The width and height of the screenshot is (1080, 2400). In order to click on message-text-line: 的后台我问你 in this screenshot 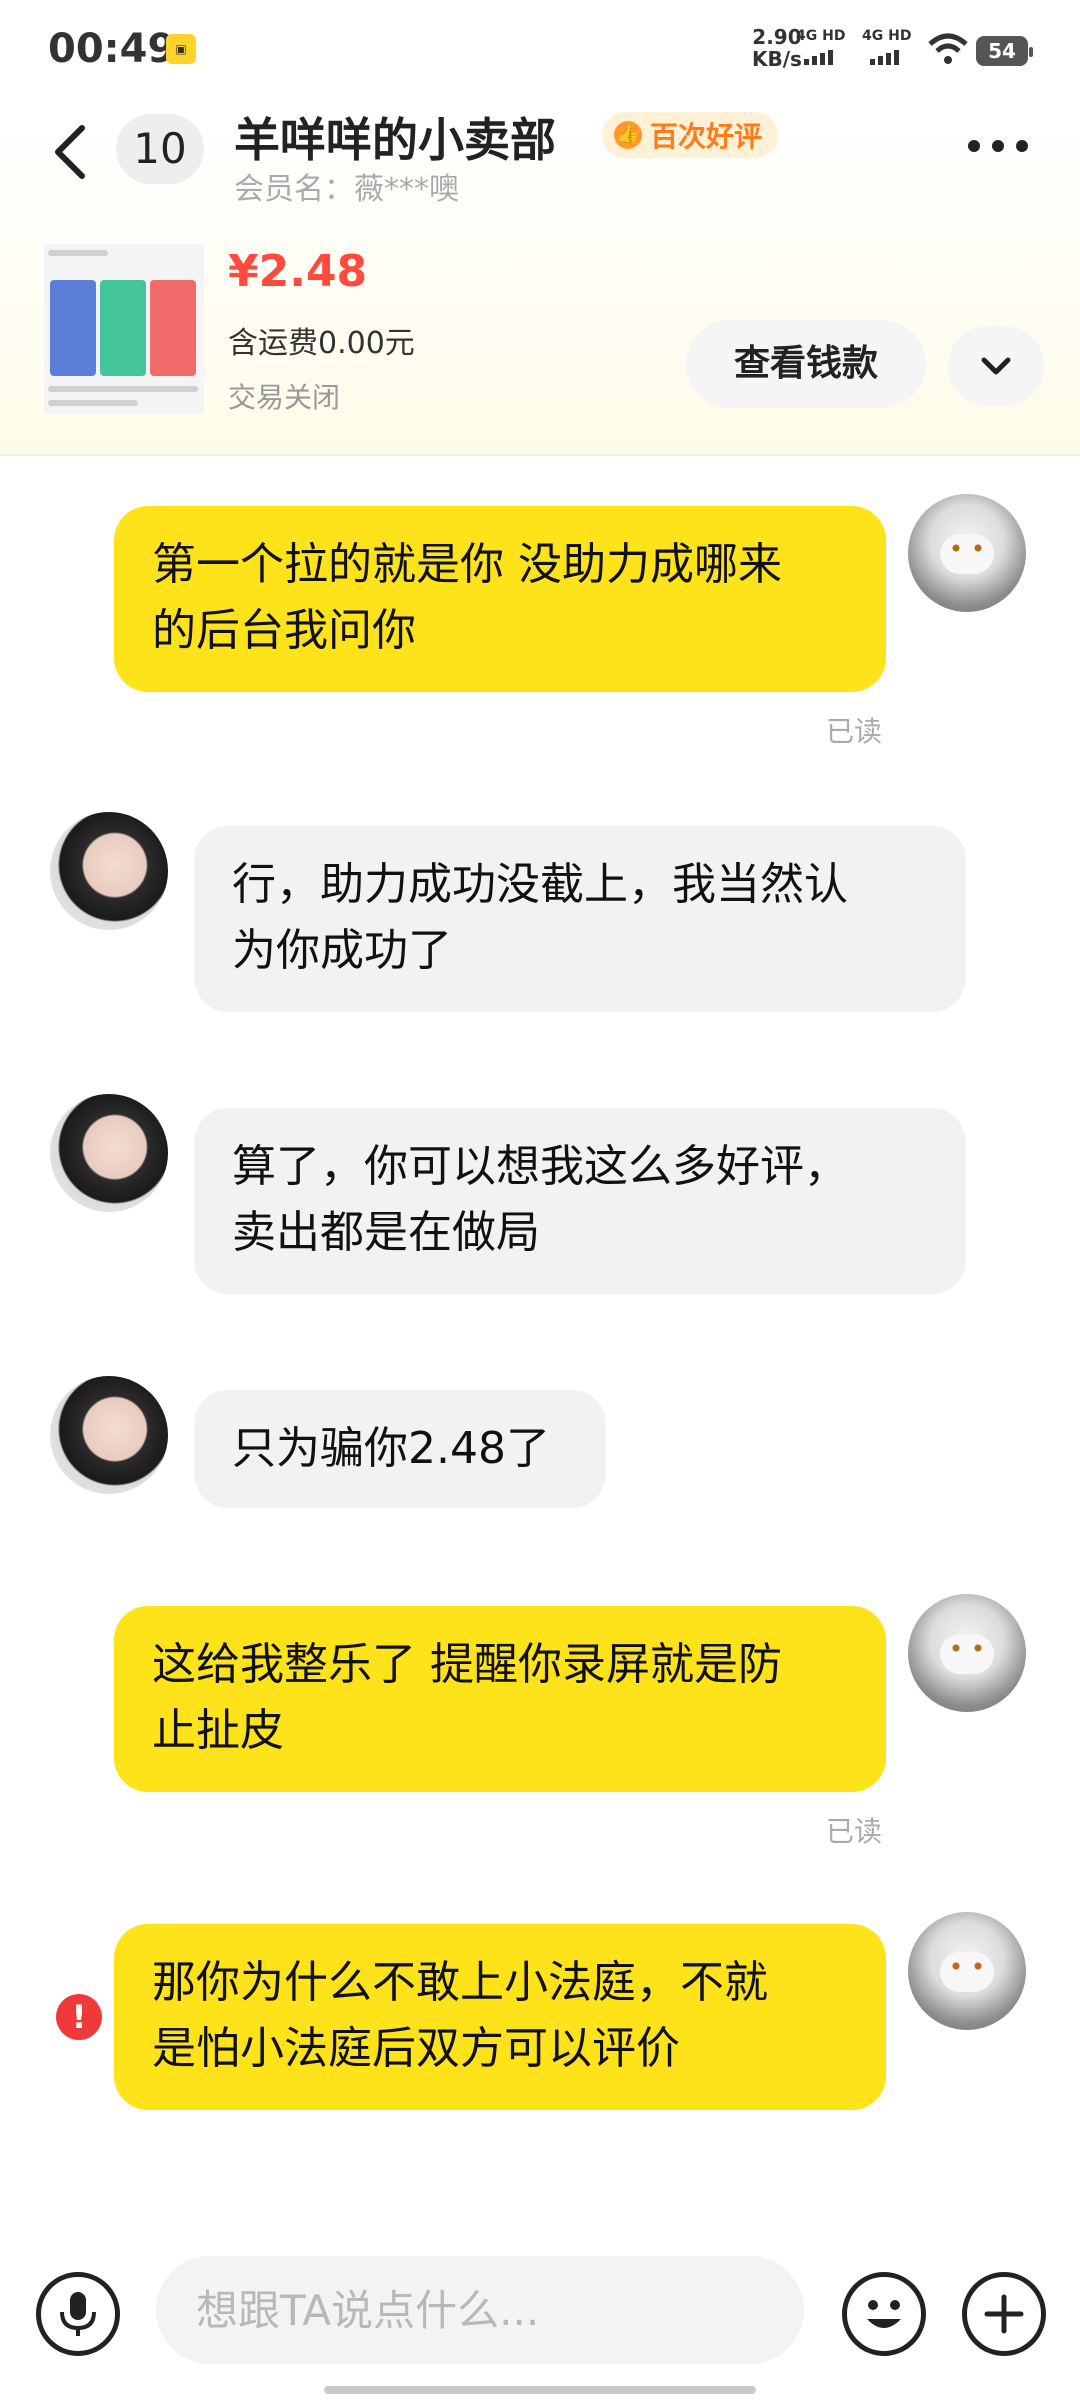, I will do `click(284, 630)`.